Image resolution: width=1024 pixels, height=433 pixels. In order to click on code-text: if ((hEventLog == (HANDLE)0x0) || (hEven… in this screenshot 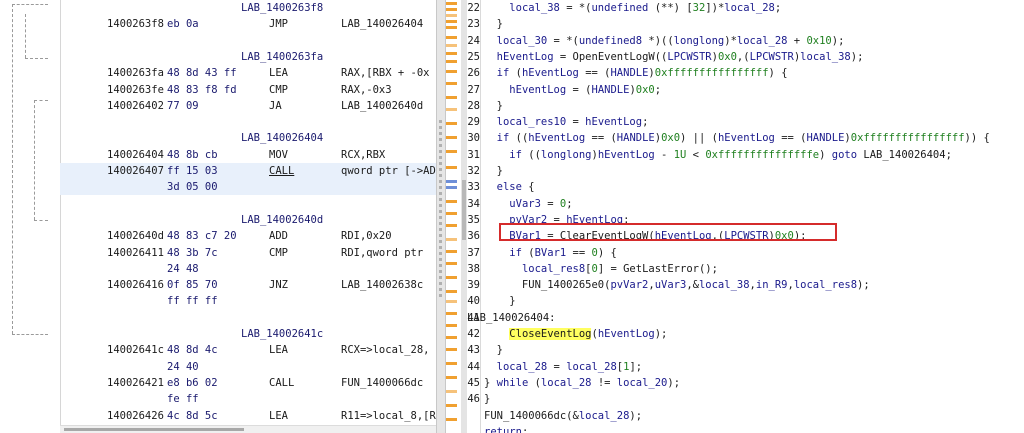, I will do `click(737, 138)`.